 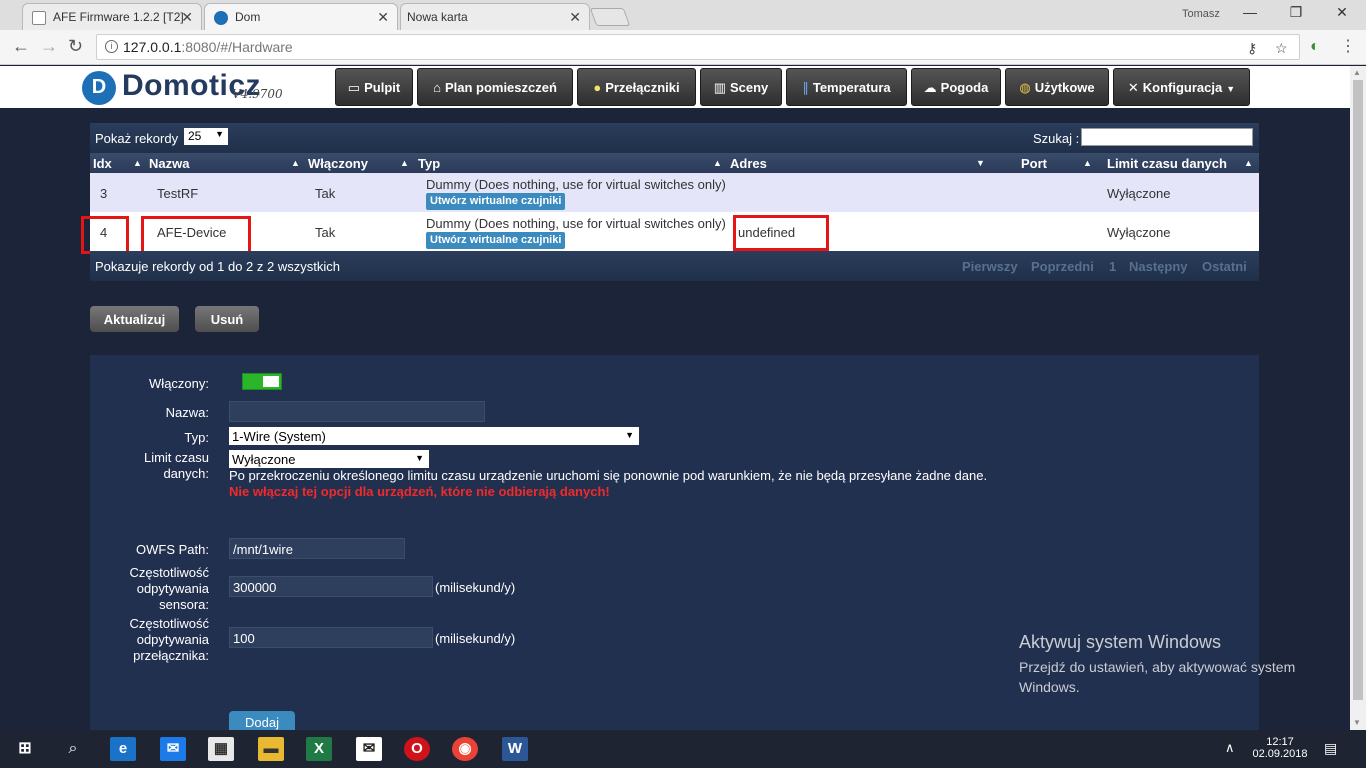 What do you see at coordinates (1342, 12) in the screenshot?
I see `close-window-icon: ✕` at bounding box center [1342, 12].